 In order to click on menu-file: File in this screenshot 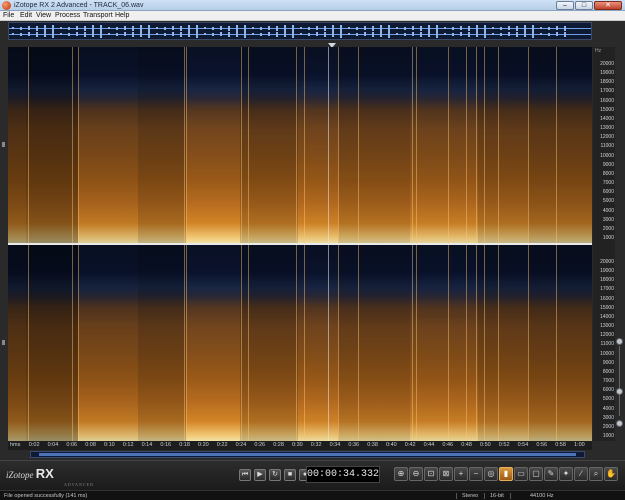, I will do `click(8, 16)`.